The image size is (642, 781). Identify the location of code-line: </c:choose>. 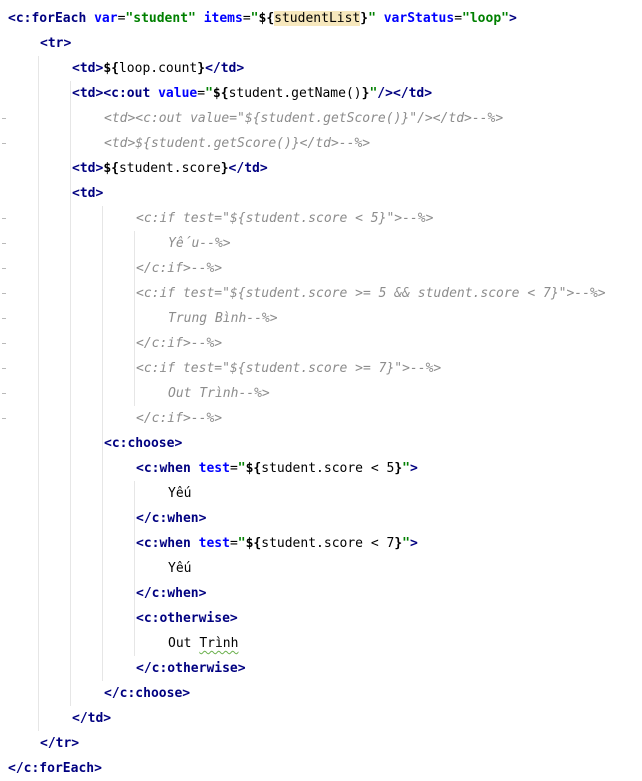
(147, 693).